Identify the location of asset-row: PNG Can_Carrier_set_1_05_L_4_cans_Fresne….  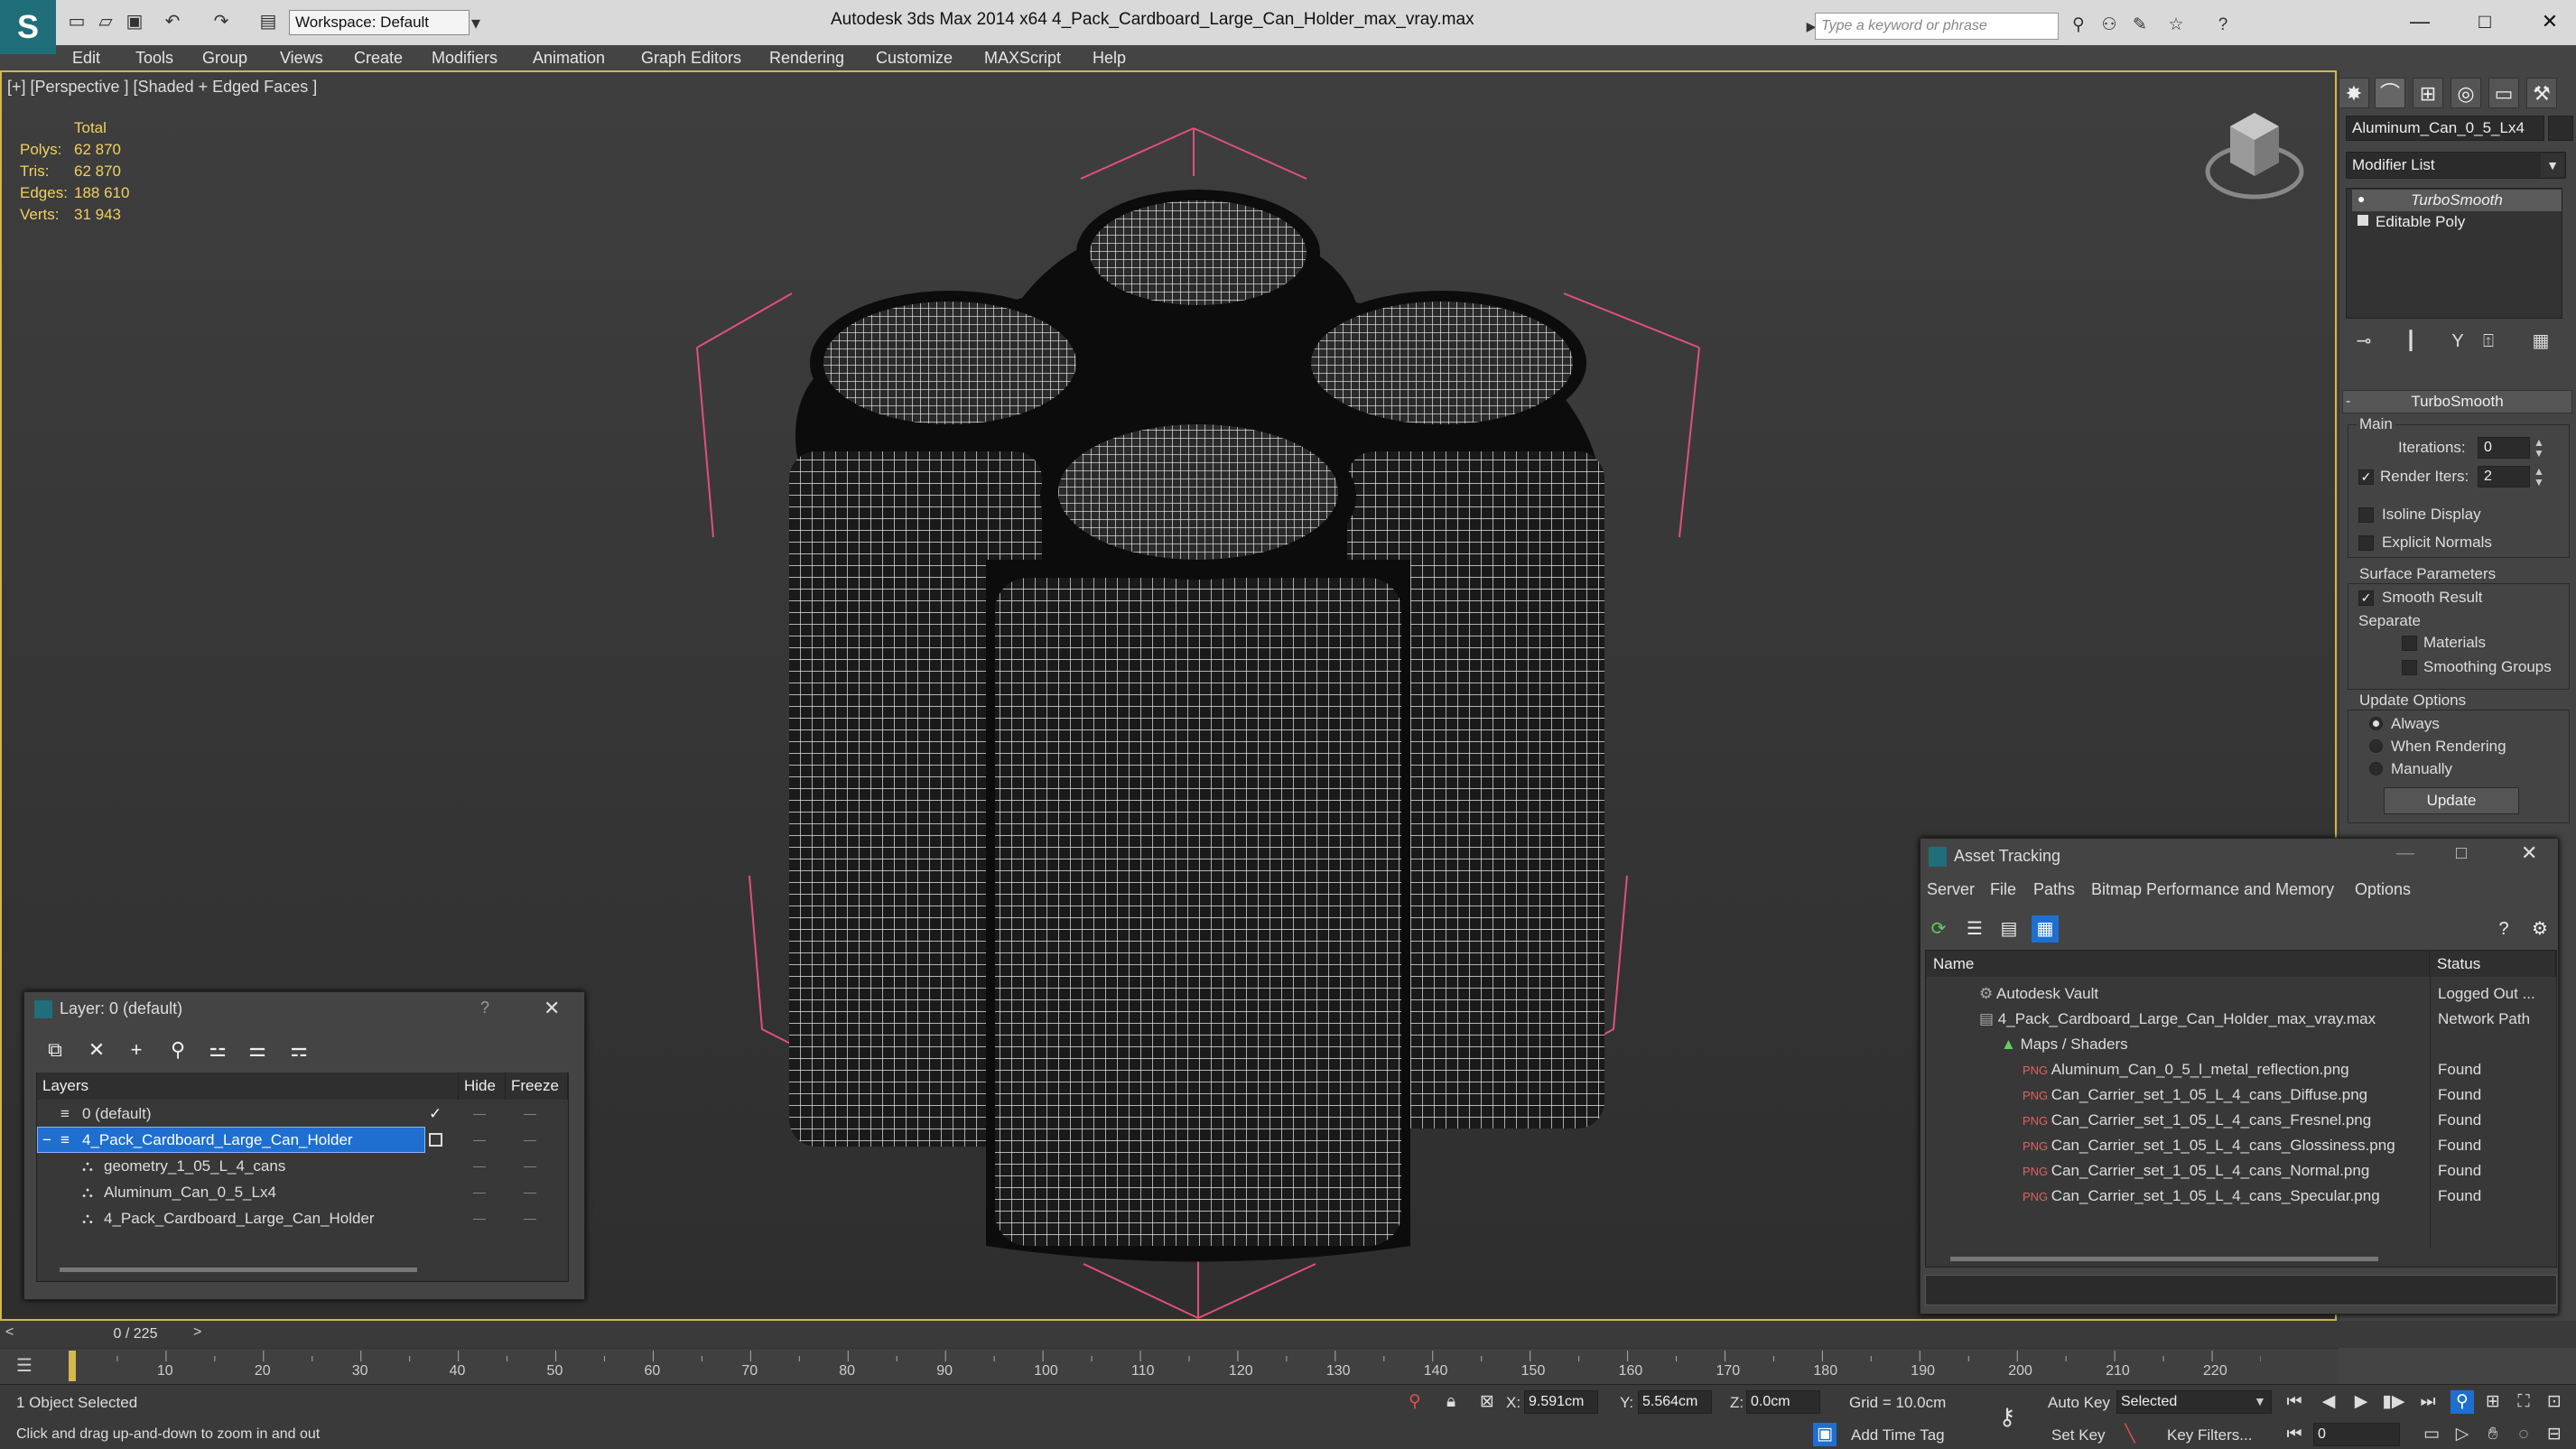
(2197, 1120).